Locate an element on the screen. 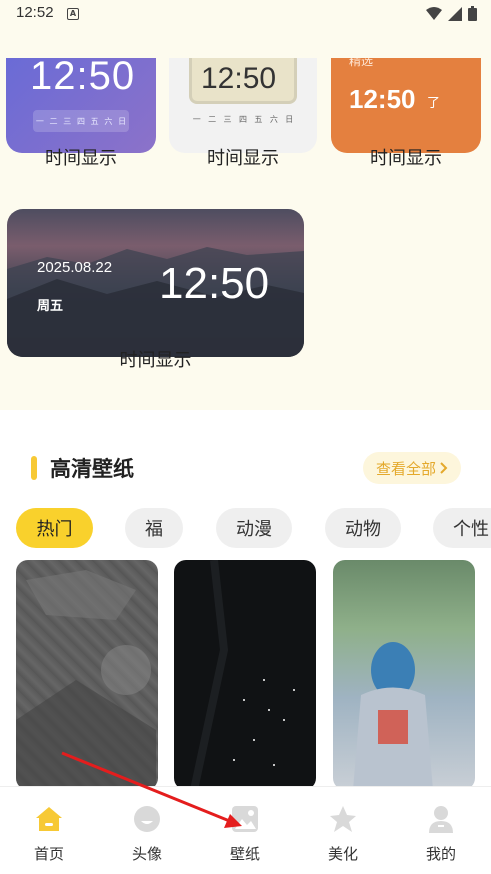 The height and width of the screenshot is (874, 491). battery-icon is located at coordinates (472, 13).